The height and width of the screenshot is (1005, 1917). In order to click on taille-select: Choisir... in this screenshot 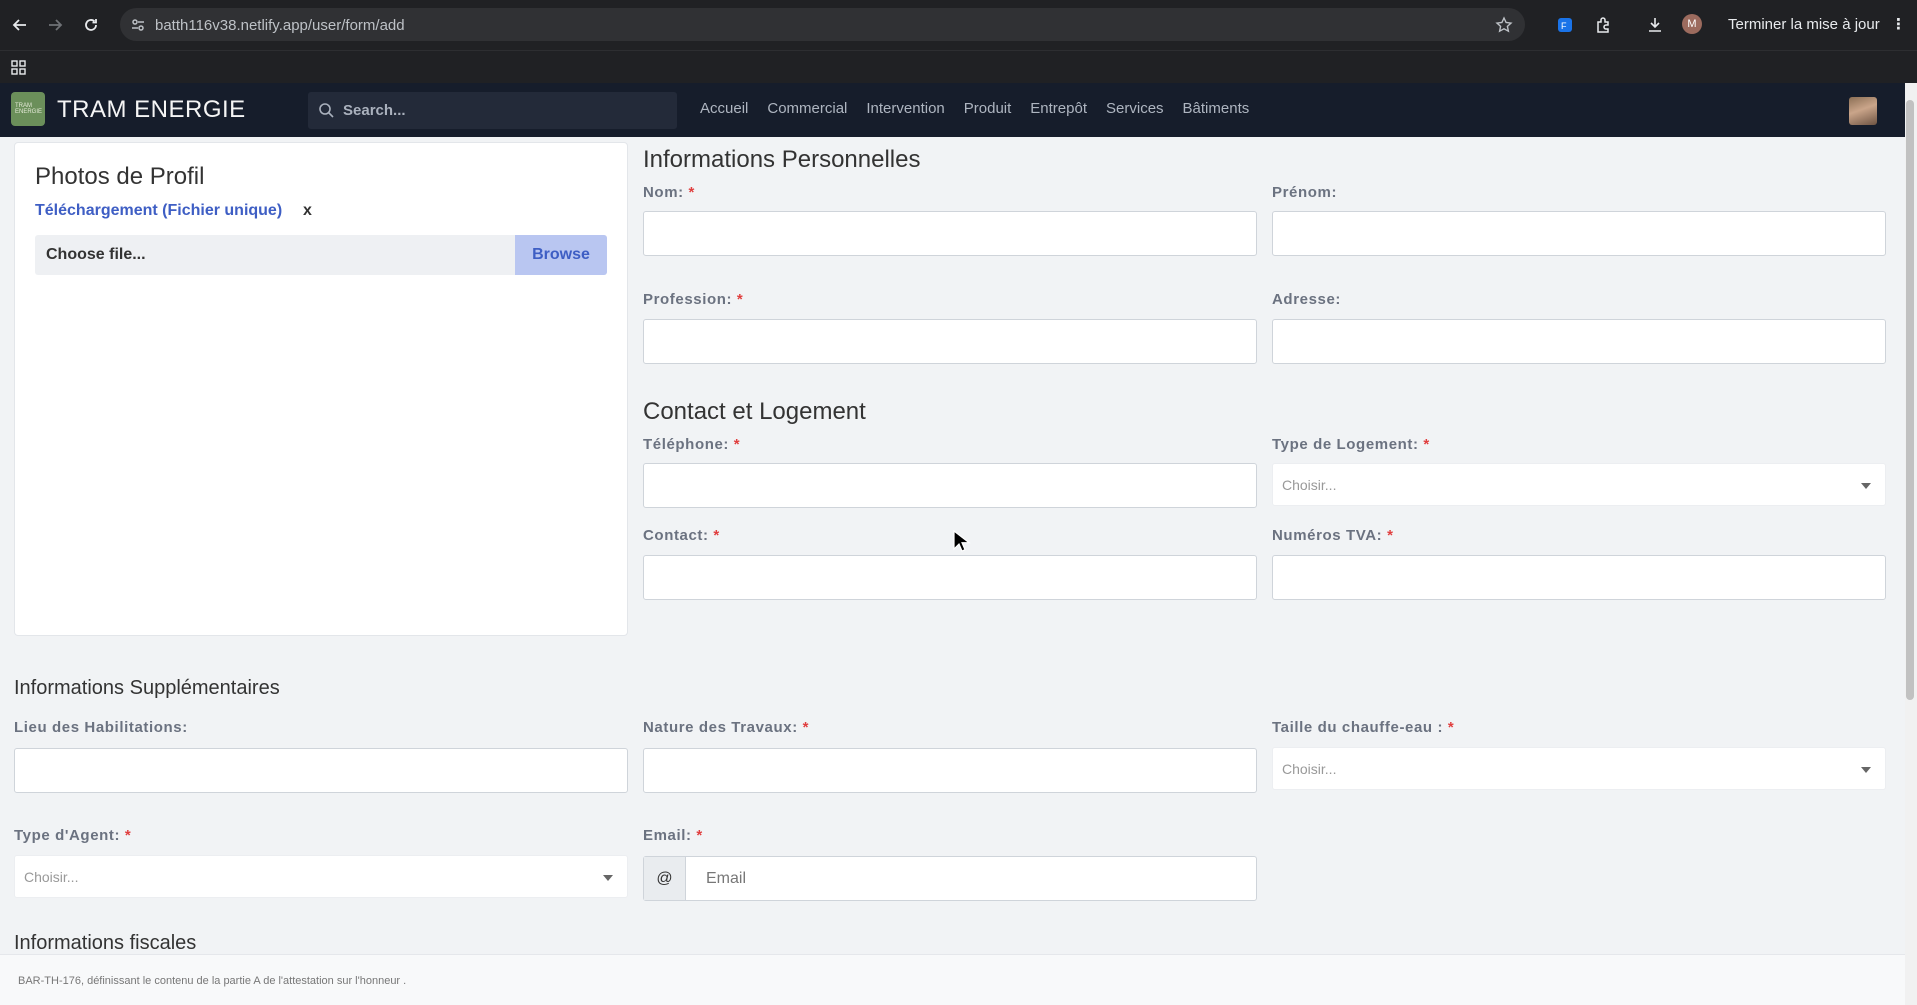, I will do `click(1579, 768)`.